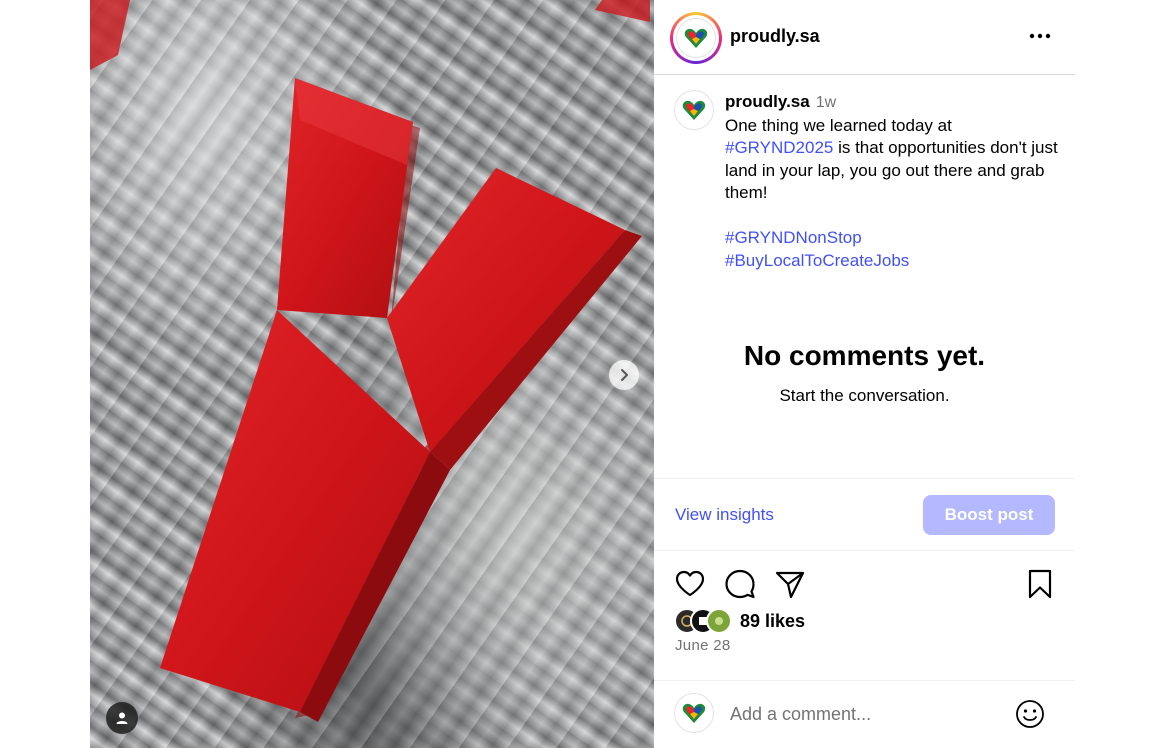 Image resolution: width=1166 pixels, height=748 pixels. What do you see at coordinates (864, 395) in the screenshot?
I see `no-comments-subtitle: Start the conversation.` at bounding box center [864, 395].